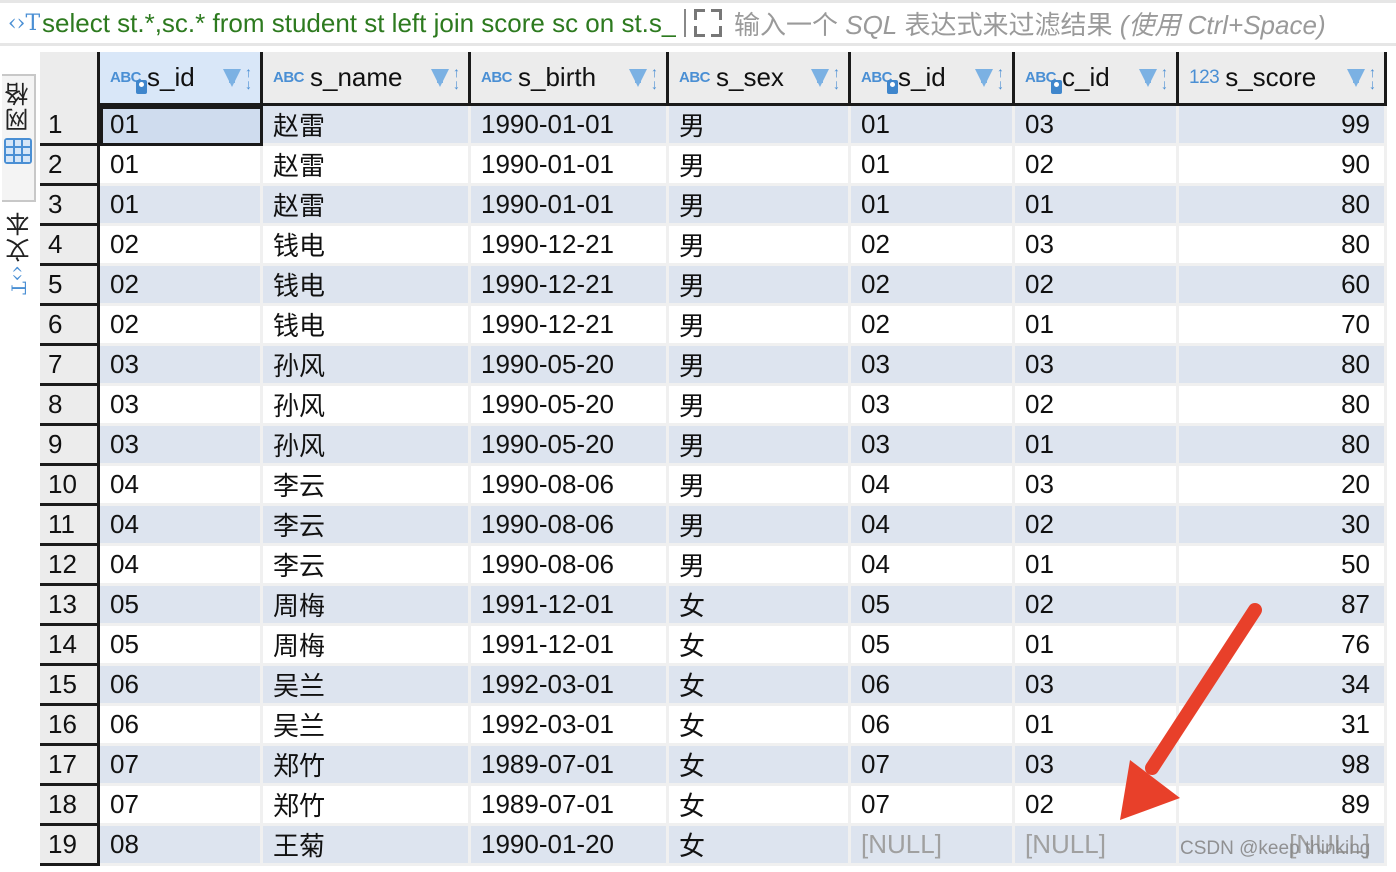 The image size is (1396, 872). What do you see at coordinates (570, 126) in the screenshot?
I see `cell-s_birth: 1990-01-01` at bounding box center [570, 126].